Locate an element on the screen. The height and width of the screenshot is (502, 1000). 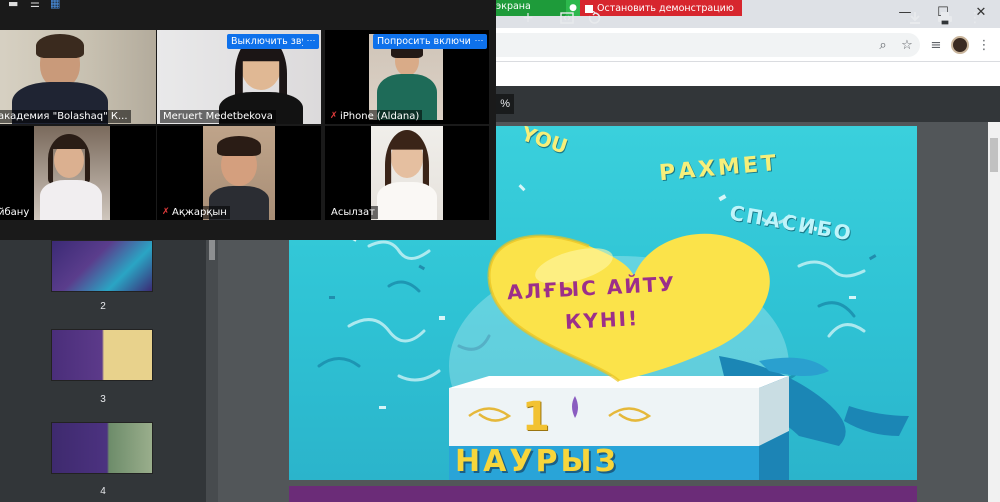
page-number: 2 is located at coordinates (103, 306).